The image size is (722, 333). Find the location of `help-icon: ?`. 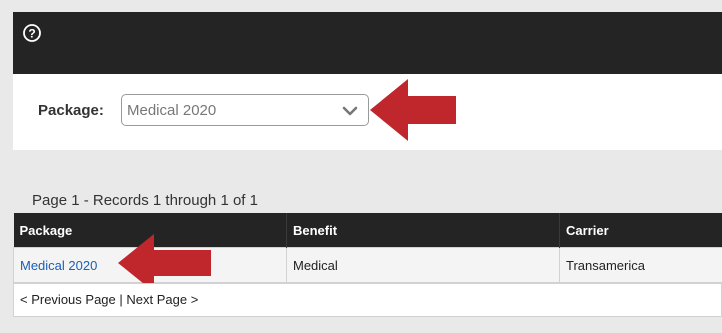

help-icon: ? is located at coordinates (32, 33).